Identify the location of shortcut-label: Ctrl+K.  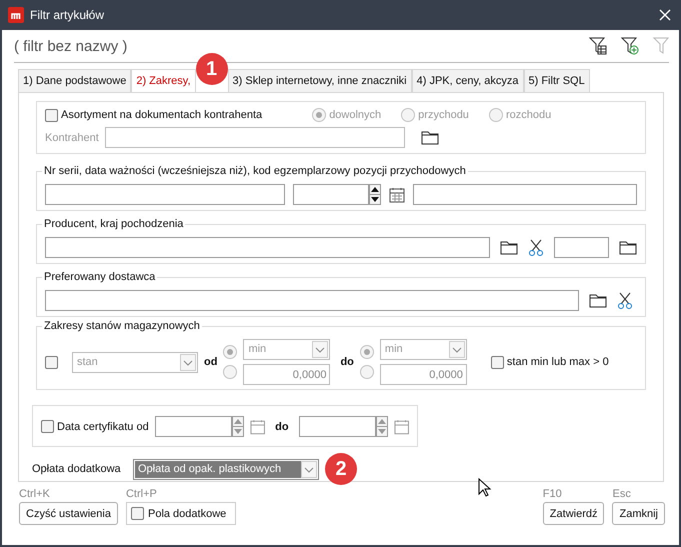
(35, 494).